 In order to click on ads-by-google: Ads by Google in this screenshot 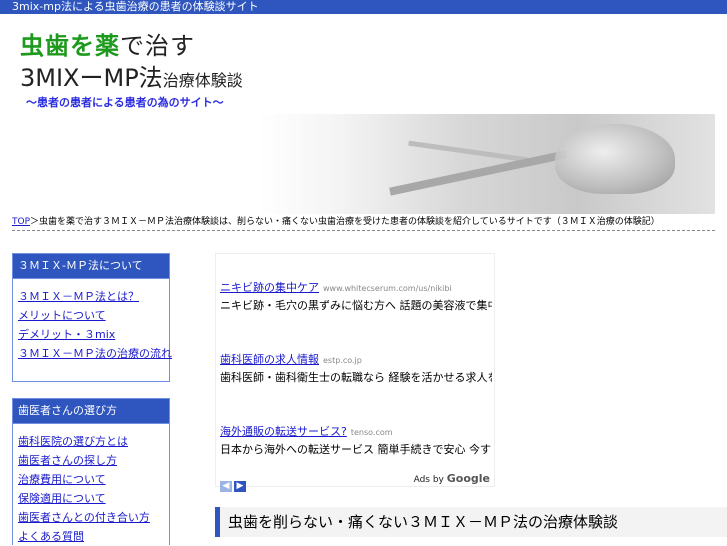, I will do `click(452, 478)`.